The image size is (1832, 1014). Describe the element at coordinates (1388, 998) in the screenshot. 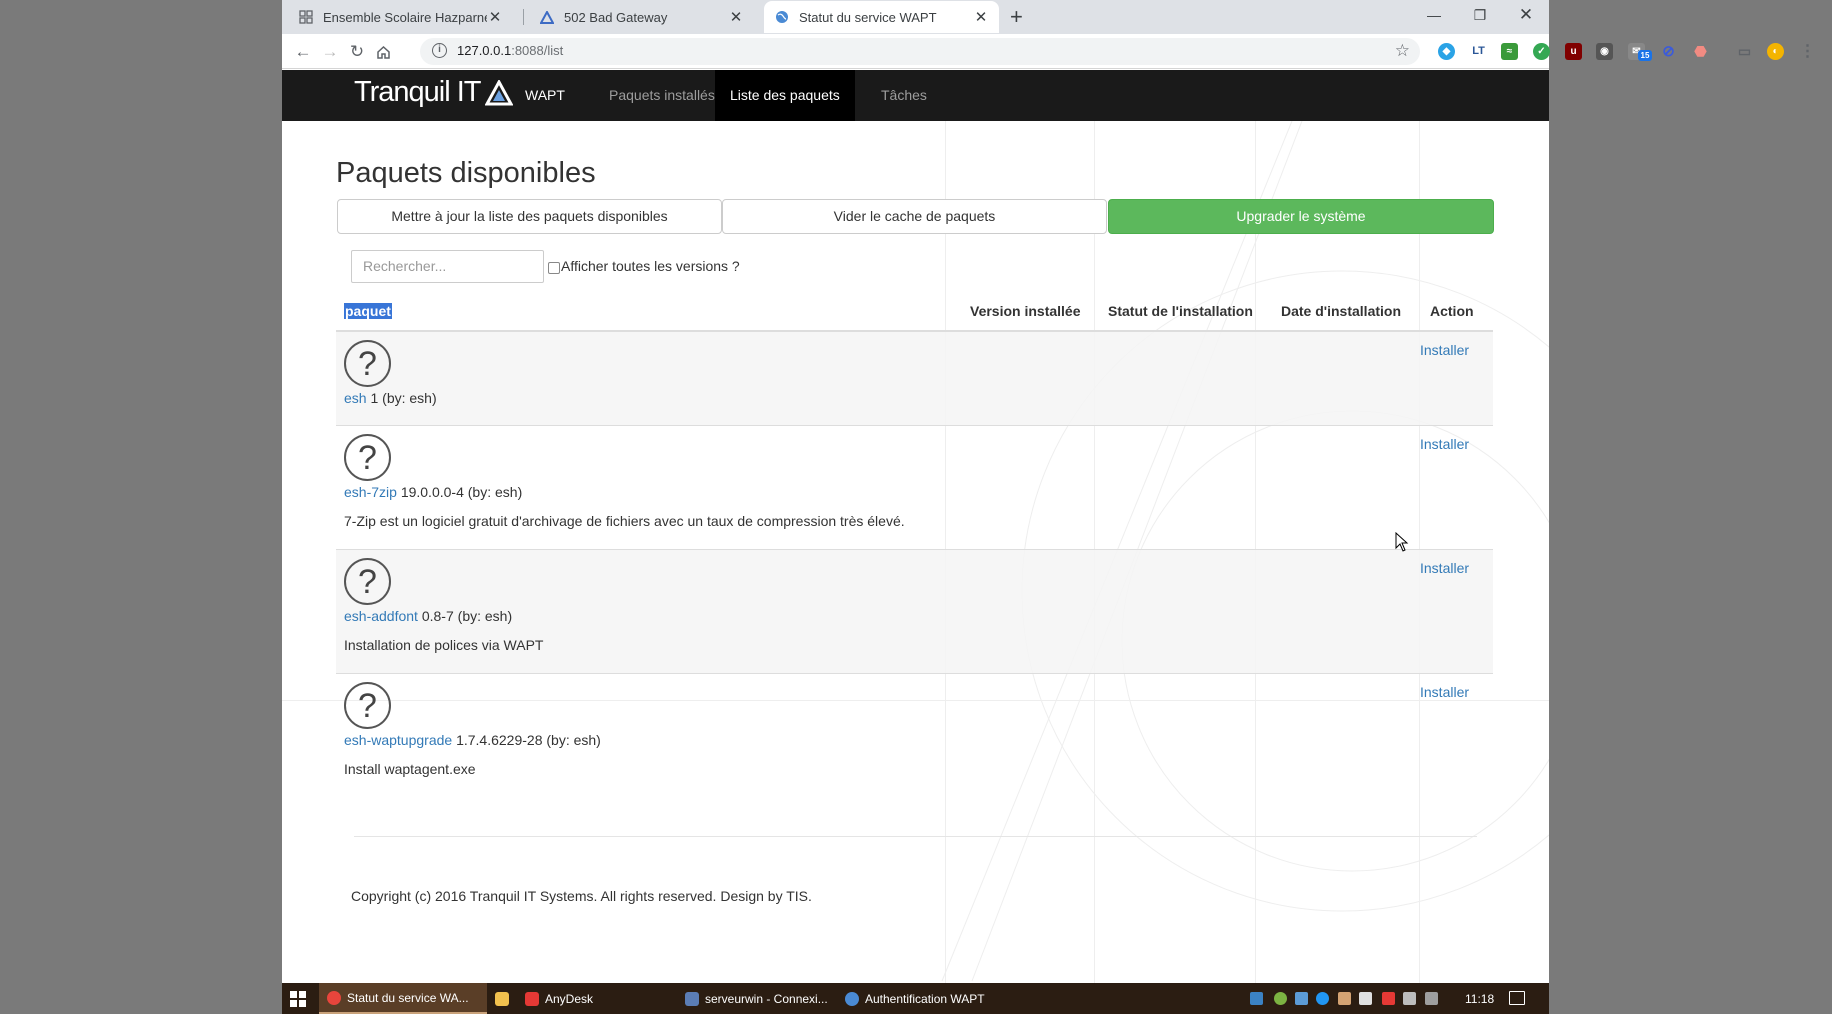

I see `tray-anydesk-icon` at that location.